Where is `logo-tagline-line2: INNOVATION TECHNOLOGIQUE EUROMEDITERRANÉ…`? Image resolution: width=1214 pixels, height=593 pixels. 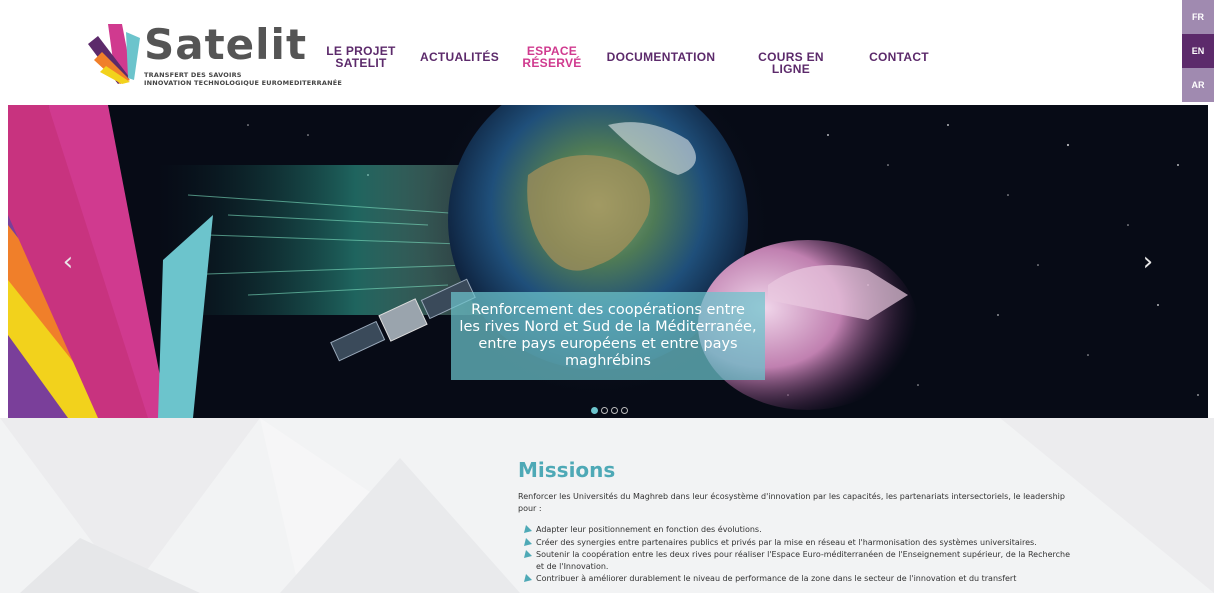 logo-tagline-line2: INNOVATION TECHNOLOGIQUE EUROMEDITERRANÉ… is located at coordinates (243, 83).